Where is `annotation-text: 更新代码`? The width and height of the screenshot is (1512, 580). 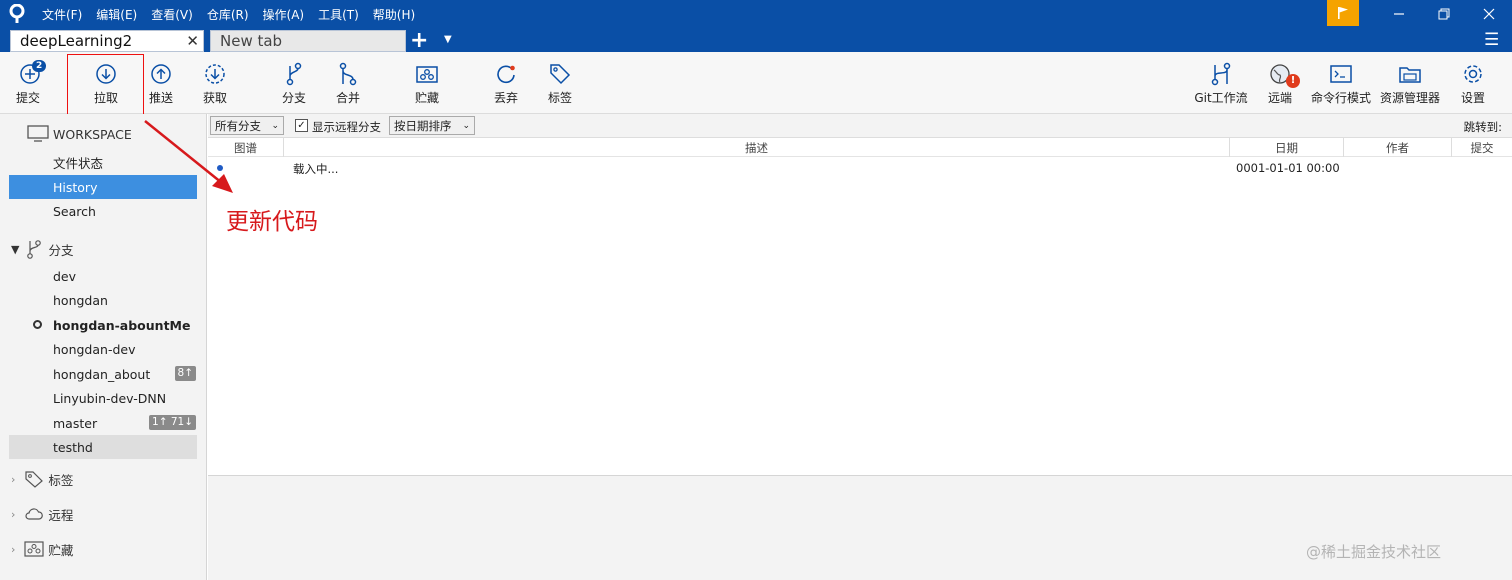 annotation-text: 更新代码 is located at coordinates (272, 222).